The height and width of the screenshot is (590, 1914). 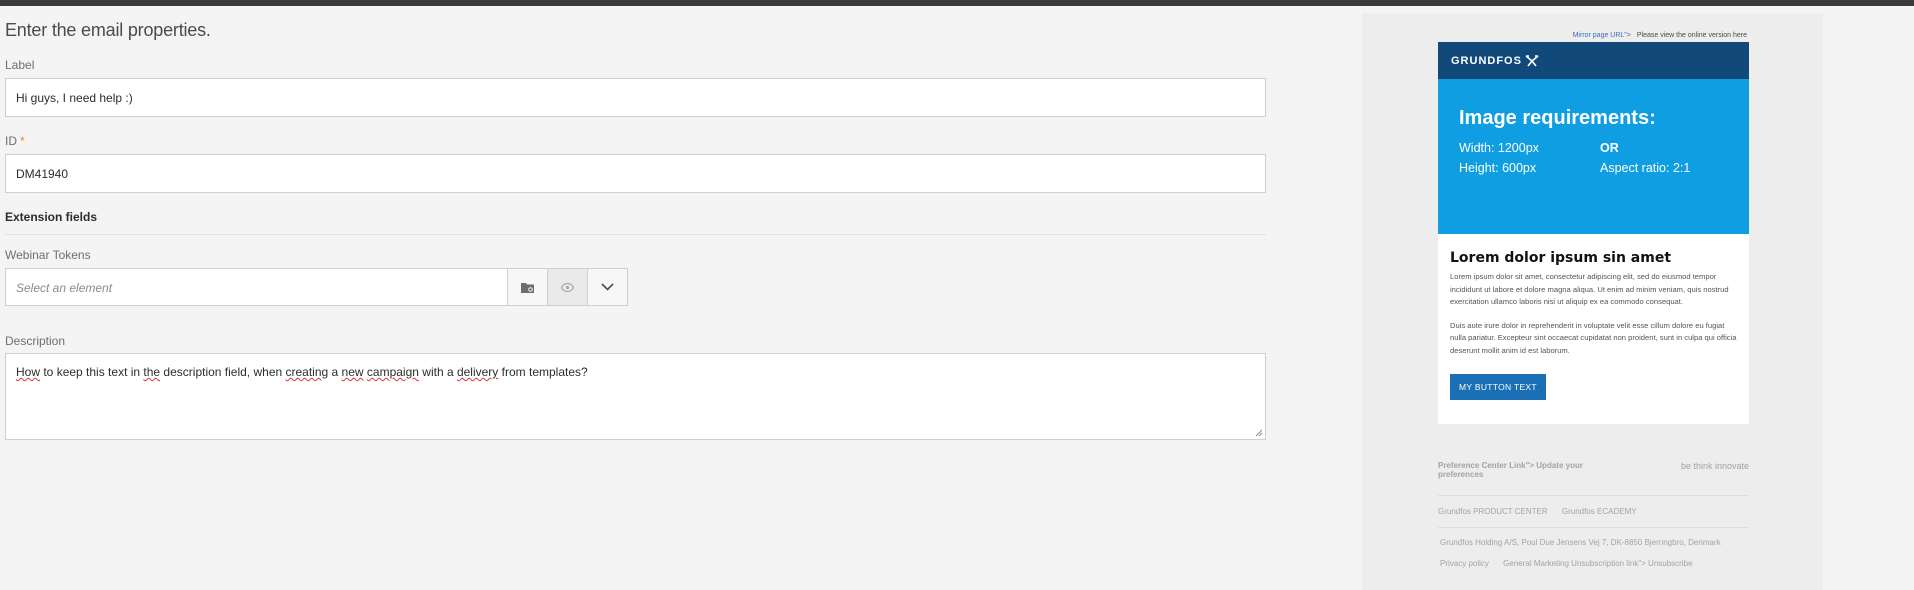 What do you see at coordinates (437, 372) in the screenshot?
I see `text-run: with a` at bounding box center [437, 372].